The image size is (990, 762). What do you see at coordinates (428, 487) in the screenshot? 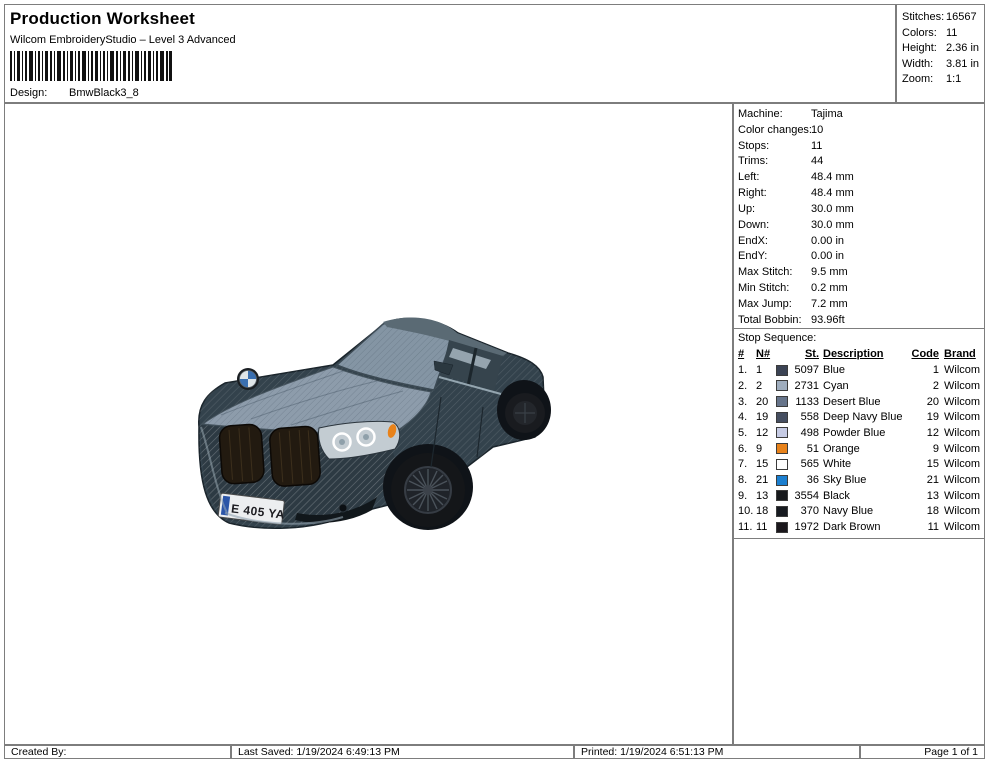
I see `front-wheel` at bounding box center [428, 487].